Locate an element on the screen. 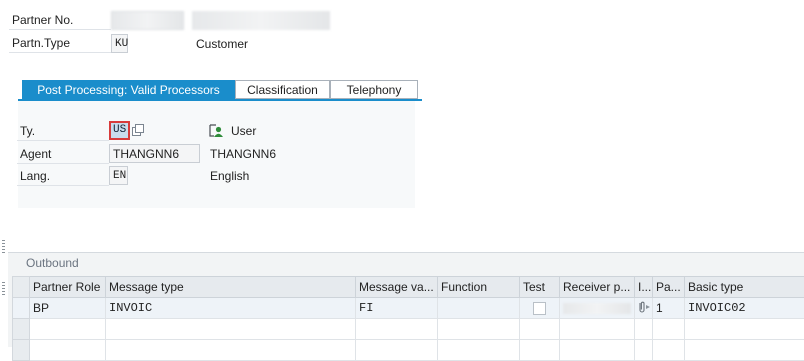  col-partner-role: Partner Role is located at coordinates (68, 287).